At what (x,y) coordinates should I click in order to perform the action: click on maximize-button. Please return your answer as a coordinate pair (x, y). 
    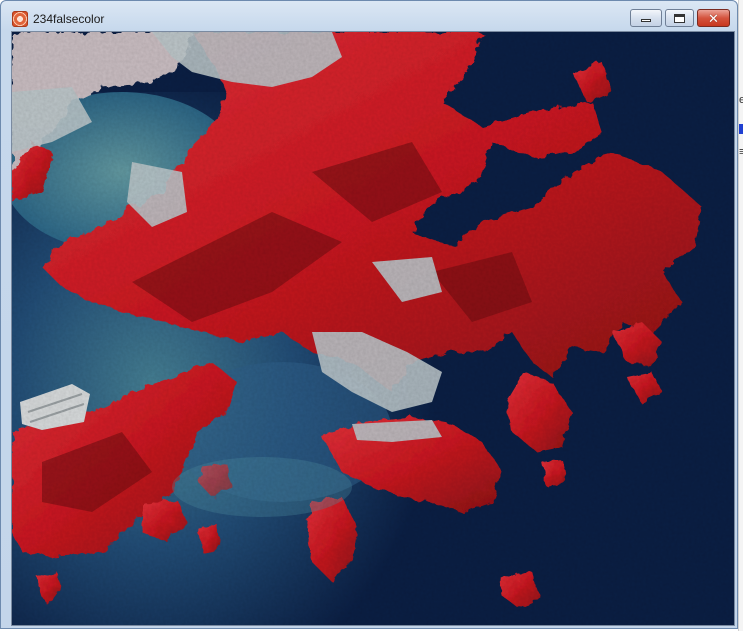
    Looking at the image, I should click on (679, 18).